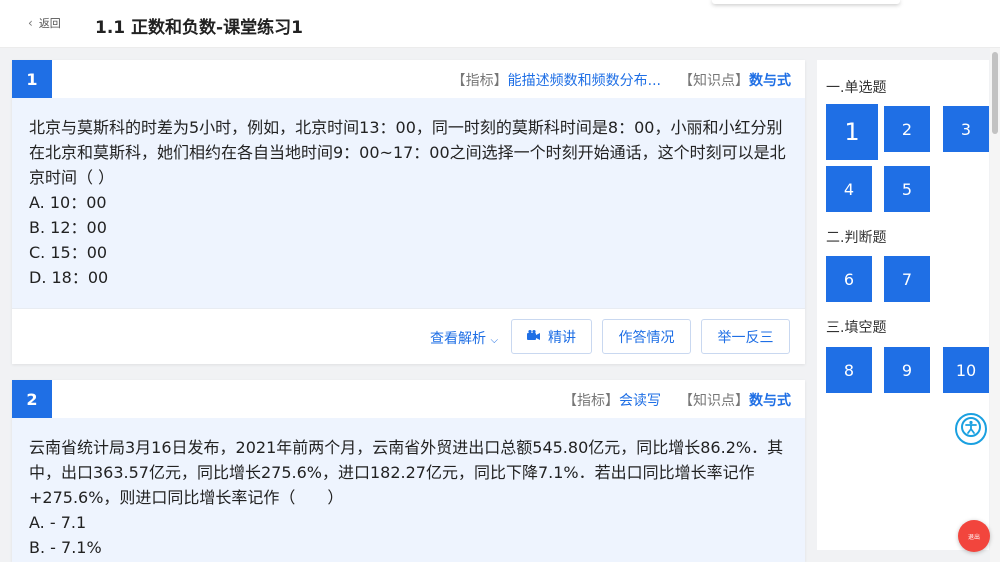 The width and height of the screenshot is (1000, 562). I want to click on explain-label: 精讲, so click(562, 337).